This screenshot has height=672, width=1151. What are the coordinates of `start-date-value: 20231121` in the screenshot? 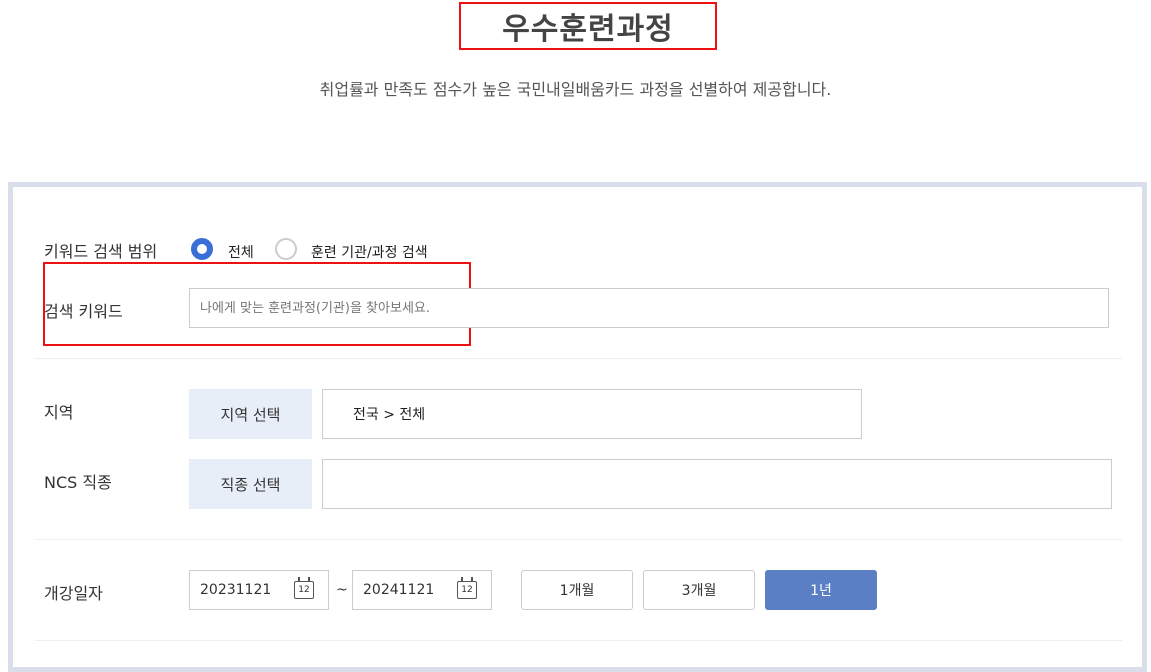 It's located at (236, 590).